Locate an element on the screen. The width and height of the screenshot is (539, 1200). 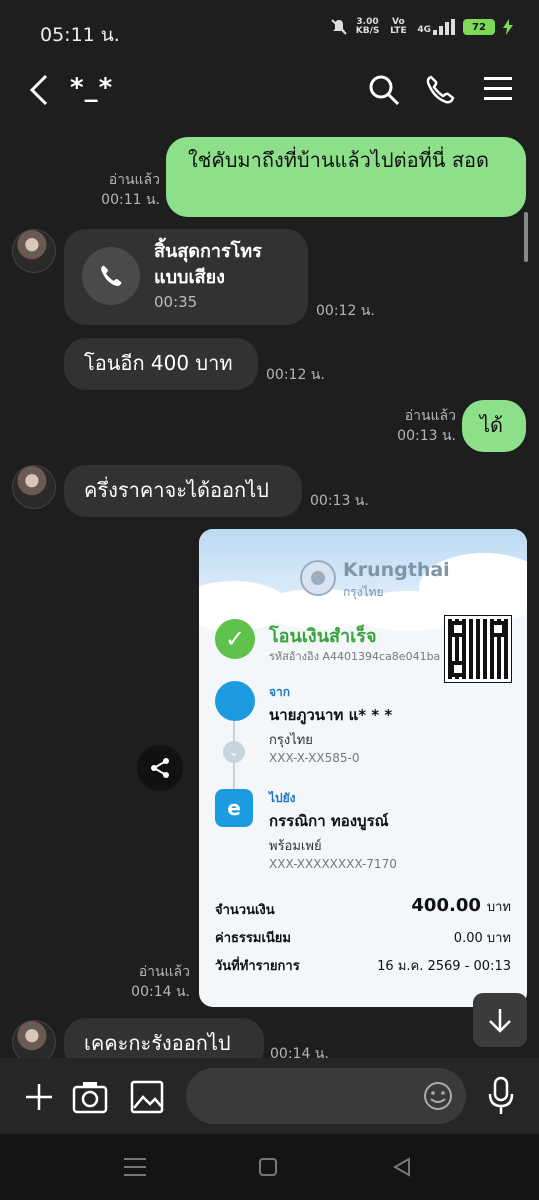
qr-code is located at coordinates (478, 649).